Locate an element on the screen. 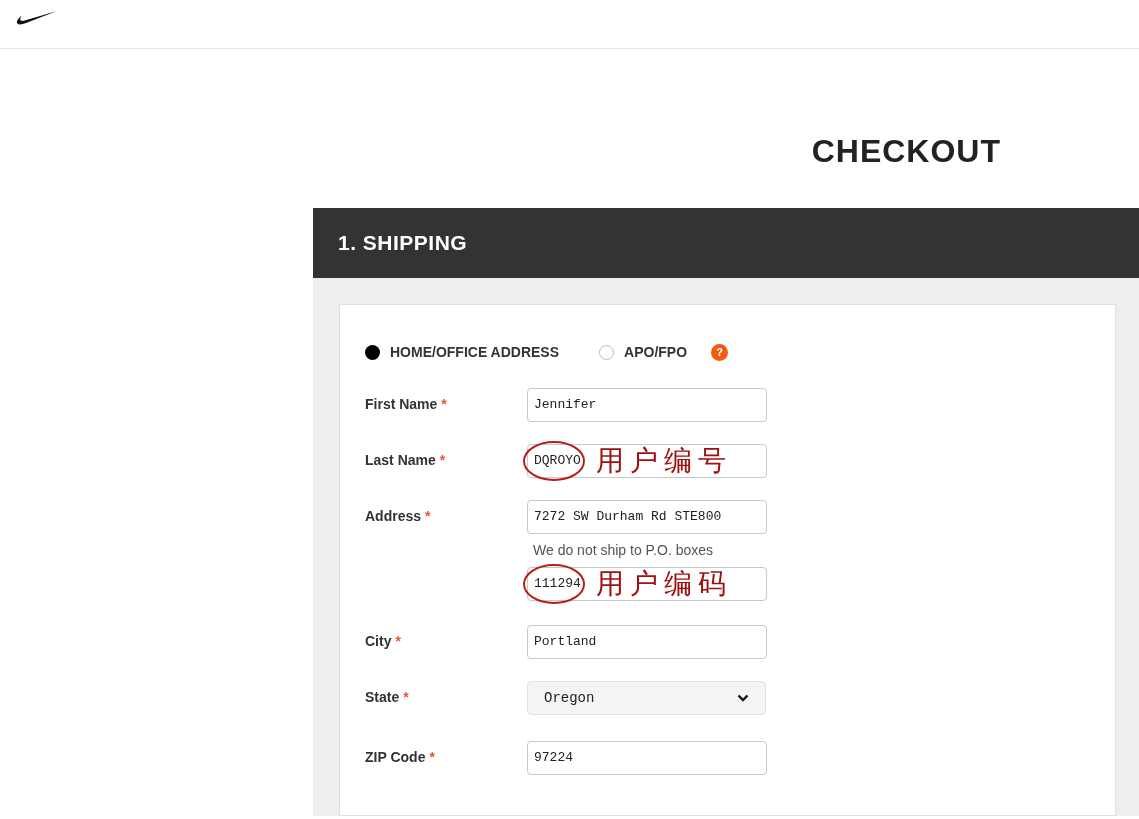  field-value: DQROYO is located at coordinates (557, 461).